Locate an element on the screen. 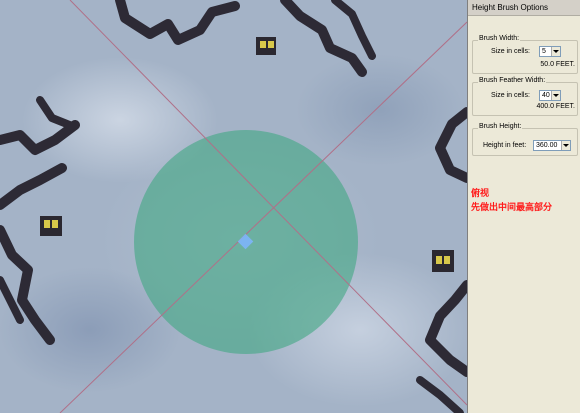 Image resolution: width=580 pixels, height=413 pixels. brush-height-feet-label: Height in feet: is located at coordinates (505, 145).